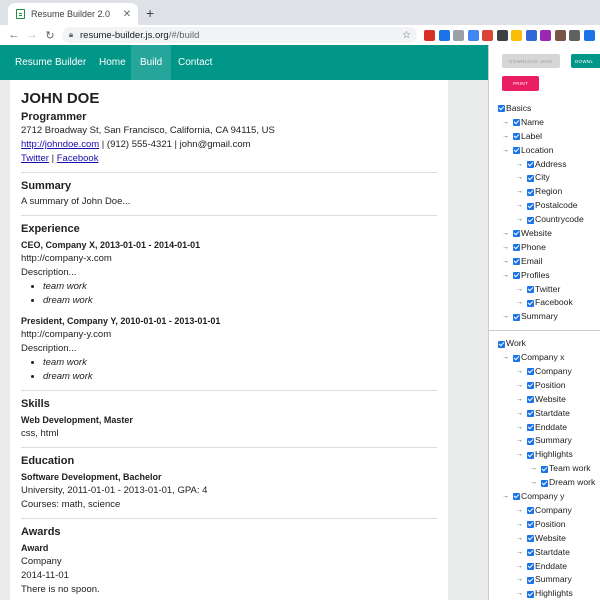 The height and width of the screenshot is (600, 600). What do you see at coordinates (549, 137) in the screenshot?
I see `tree-item: → Label` at bounding box center [549, 137].